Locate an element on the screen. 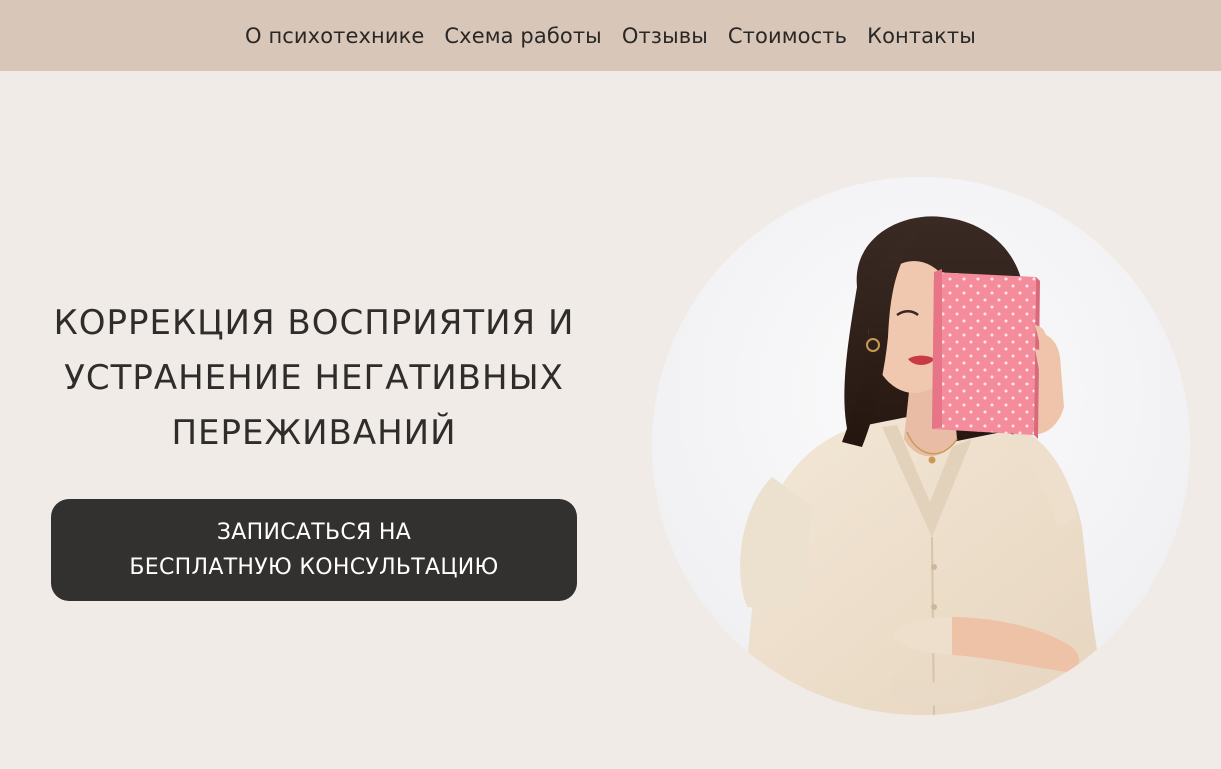 The width and height of the screenshot is (1221, 769). free-consultation-button: ЗАПИСАТЬСЯ НА БЕСПЛАТНУЮ КОНСУЛЬТАЦИЮ is located at coordinates (314, 550).